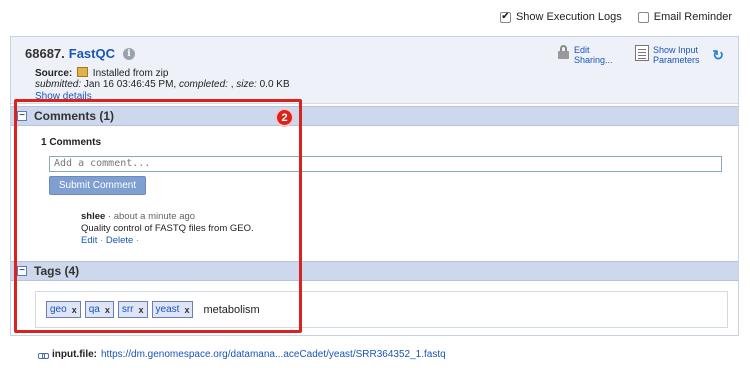 This screenshot has height=368, width=750. I want to click on source-label: Source:, so click(54, 73).